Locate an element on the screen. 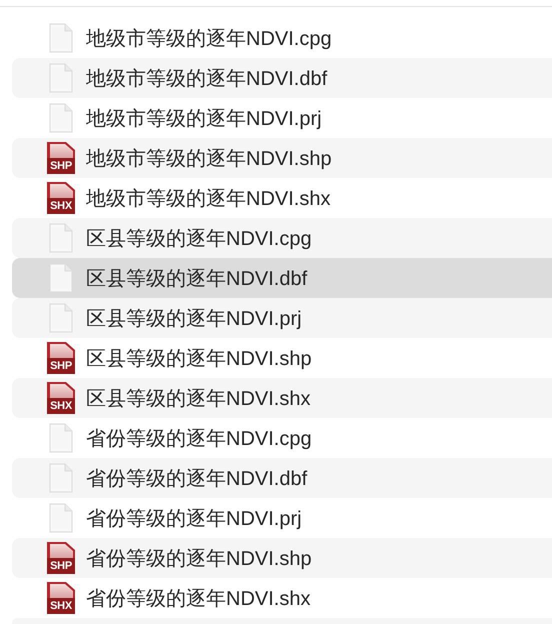 The height and width of the screenshot is (624, 552). file-row: 地级市等级的逐年NDVI.cpg is located at coordinates (282, 38).